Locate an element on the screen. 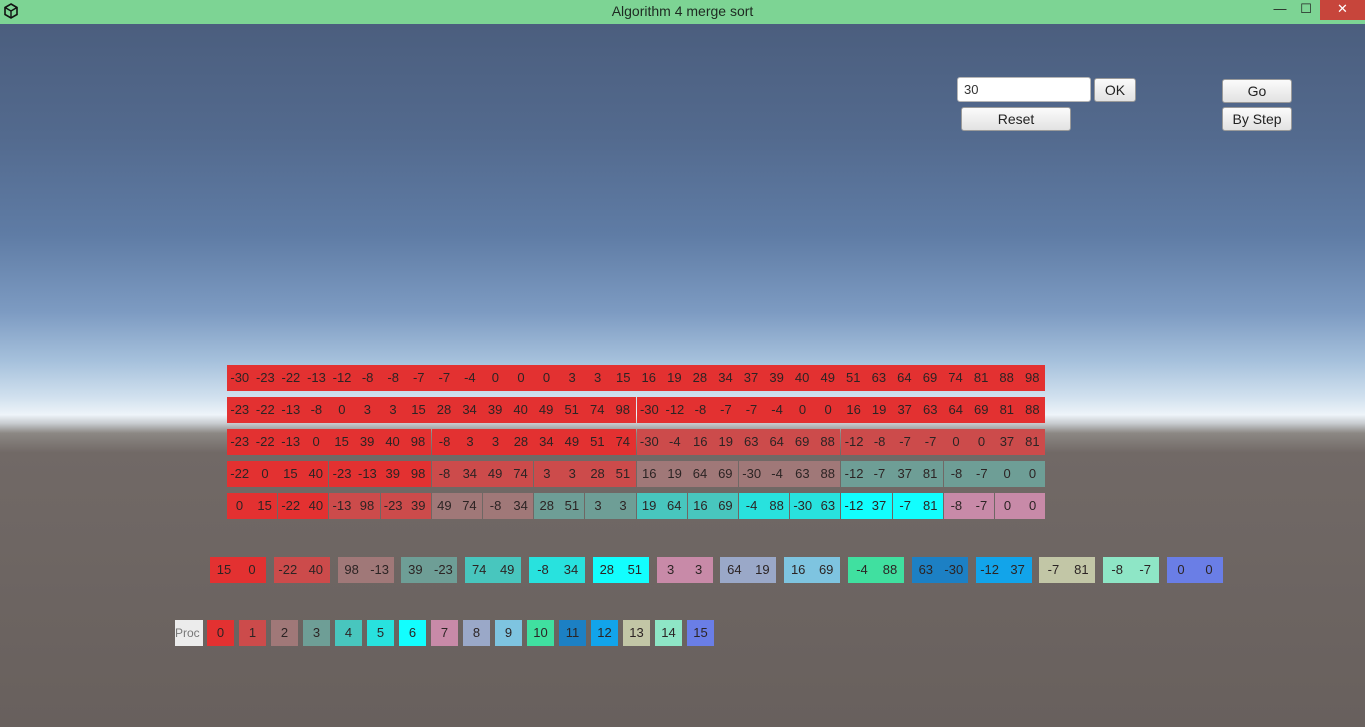 The height and width of the screenshot is (727, 1365). merge-segment: -12 -7 37 81 is located at coordinates (892, 474).